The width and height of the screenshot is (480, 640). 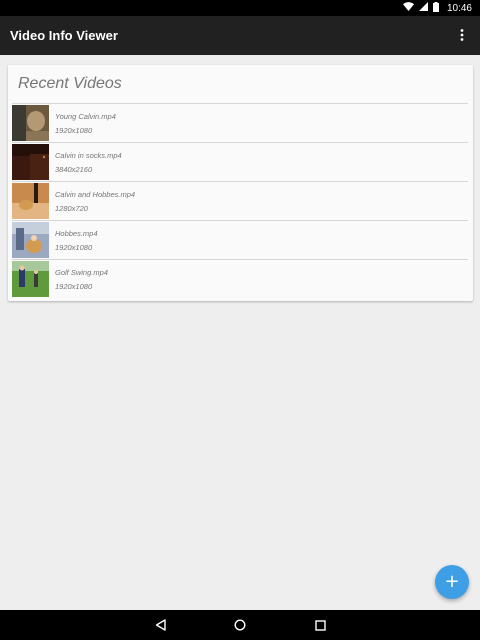 I want to click on list-item: Calvin in socks.mp4 3840x2160, so click(x=240, y=161).